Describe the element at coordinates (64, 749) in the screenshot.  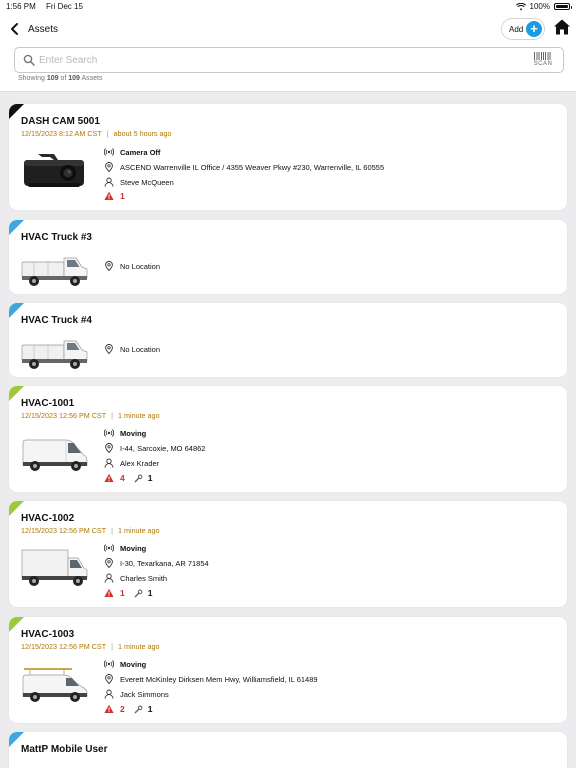
I see `asset-name: MattP Mobile User` at that location.